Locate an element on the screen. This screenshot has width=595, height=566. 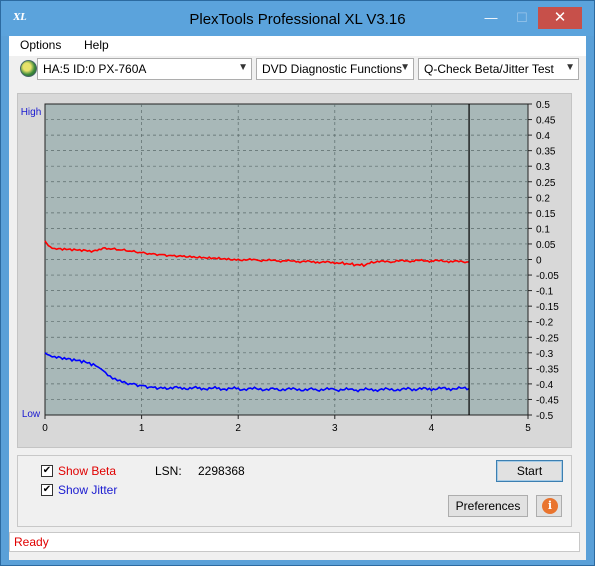
test-select-value: Q-Check Beta/Jitter Test is located at coordinates (489, 69).